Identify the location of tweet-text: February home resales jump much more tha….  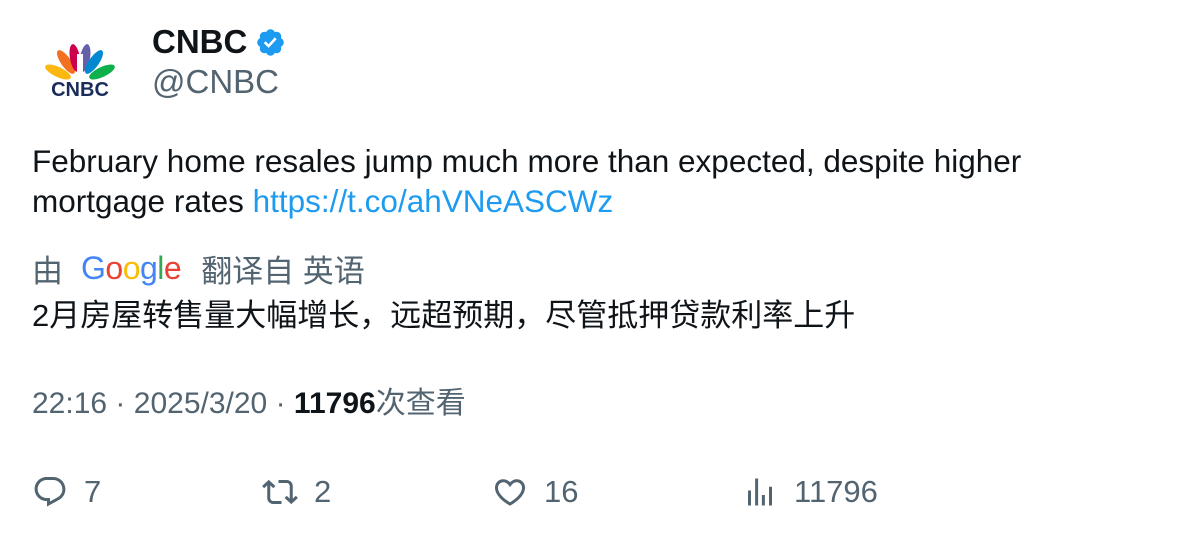
(592, 181).